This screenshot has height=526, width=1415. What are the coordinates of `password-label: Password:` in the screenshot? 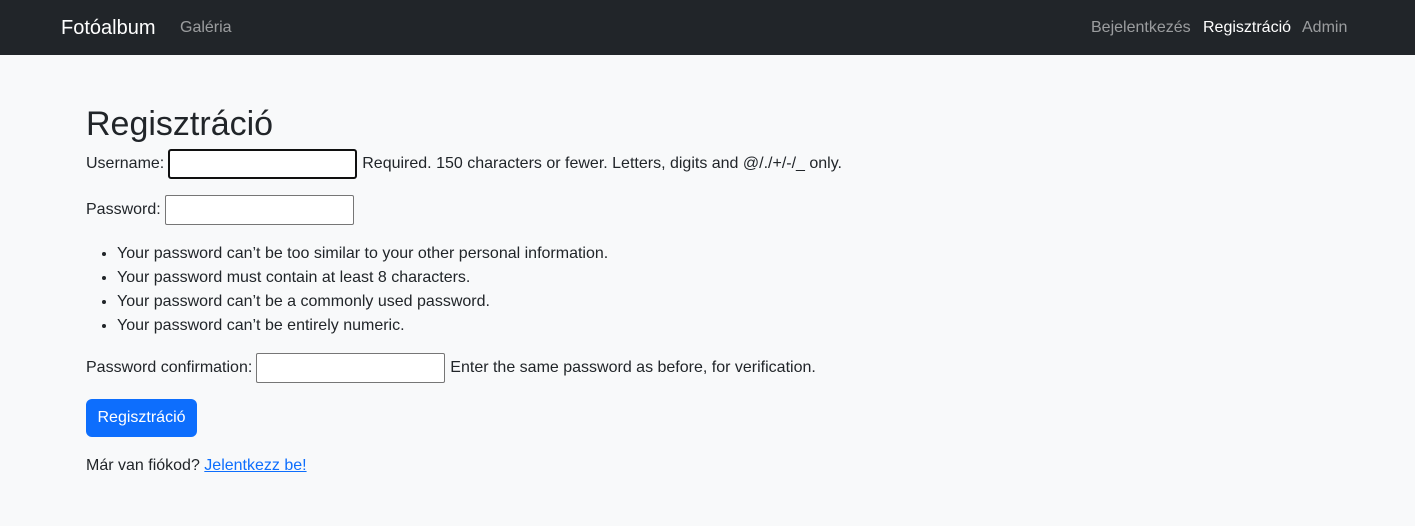 It's located at (123, 209).